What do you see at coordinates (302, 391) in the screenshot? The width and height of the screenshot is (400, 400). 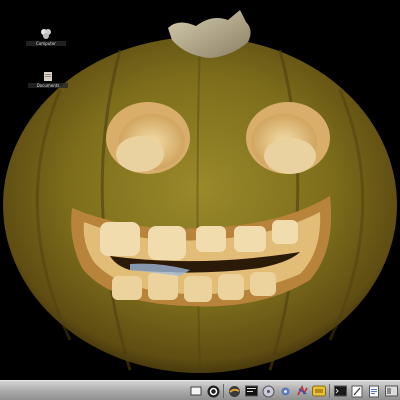 I see `mail-icon` at bounding box center [302, 391].